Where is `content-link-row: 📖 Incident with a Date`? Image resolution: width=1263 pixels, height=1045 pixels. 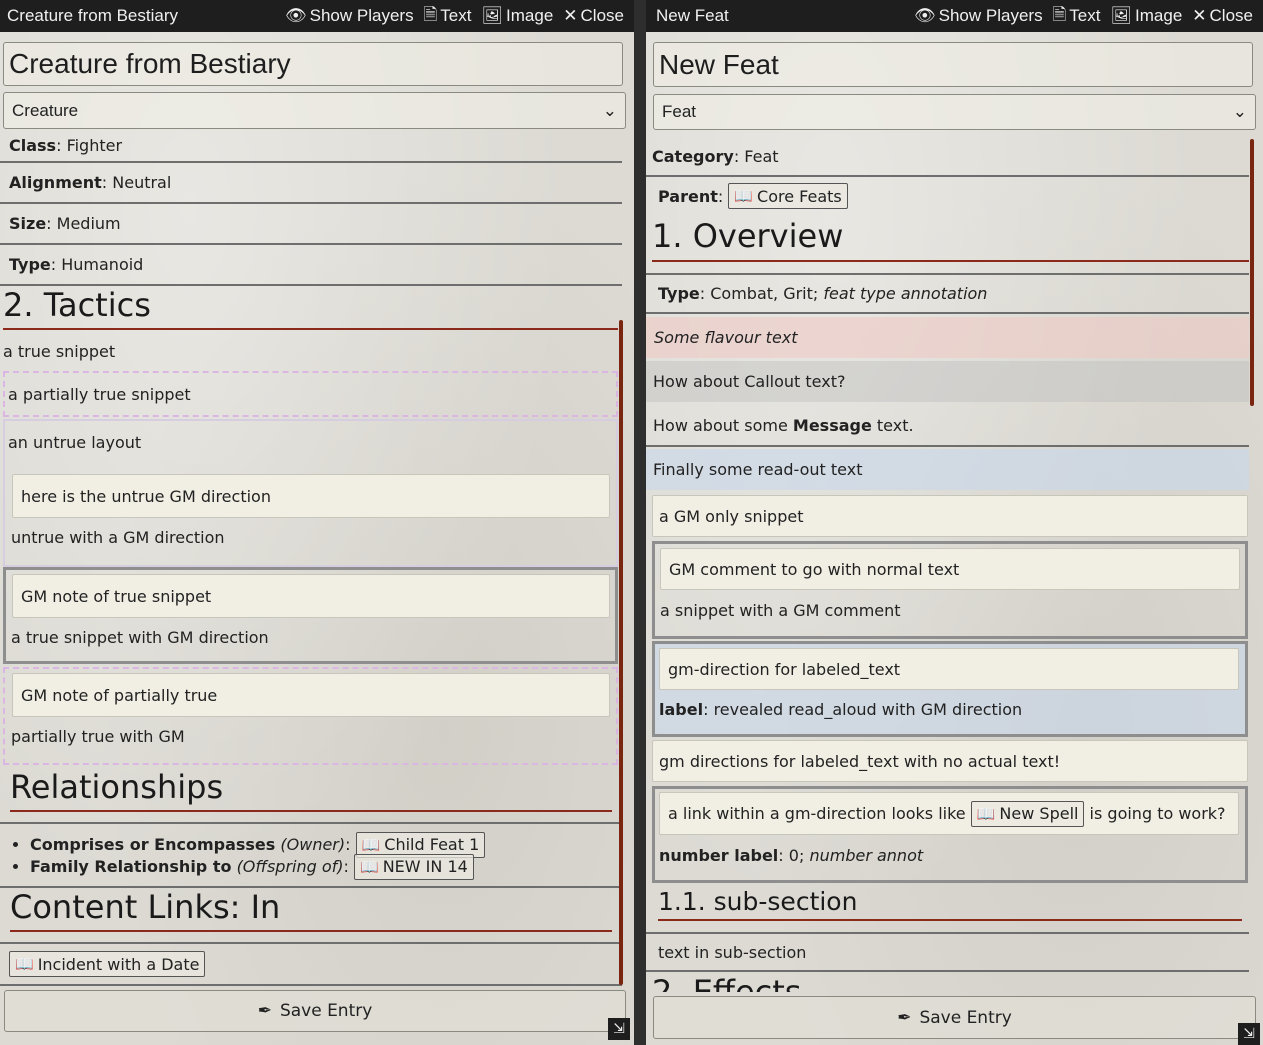 content-link-row: 📖 Incident with a Date is located at coordinates (107, 964).